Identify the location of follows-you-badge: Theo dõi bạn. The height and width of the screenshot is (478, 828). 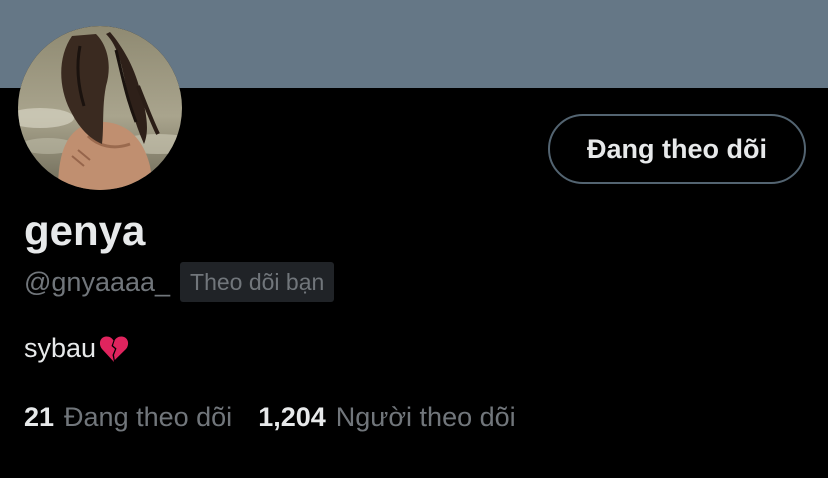
(257, 282).